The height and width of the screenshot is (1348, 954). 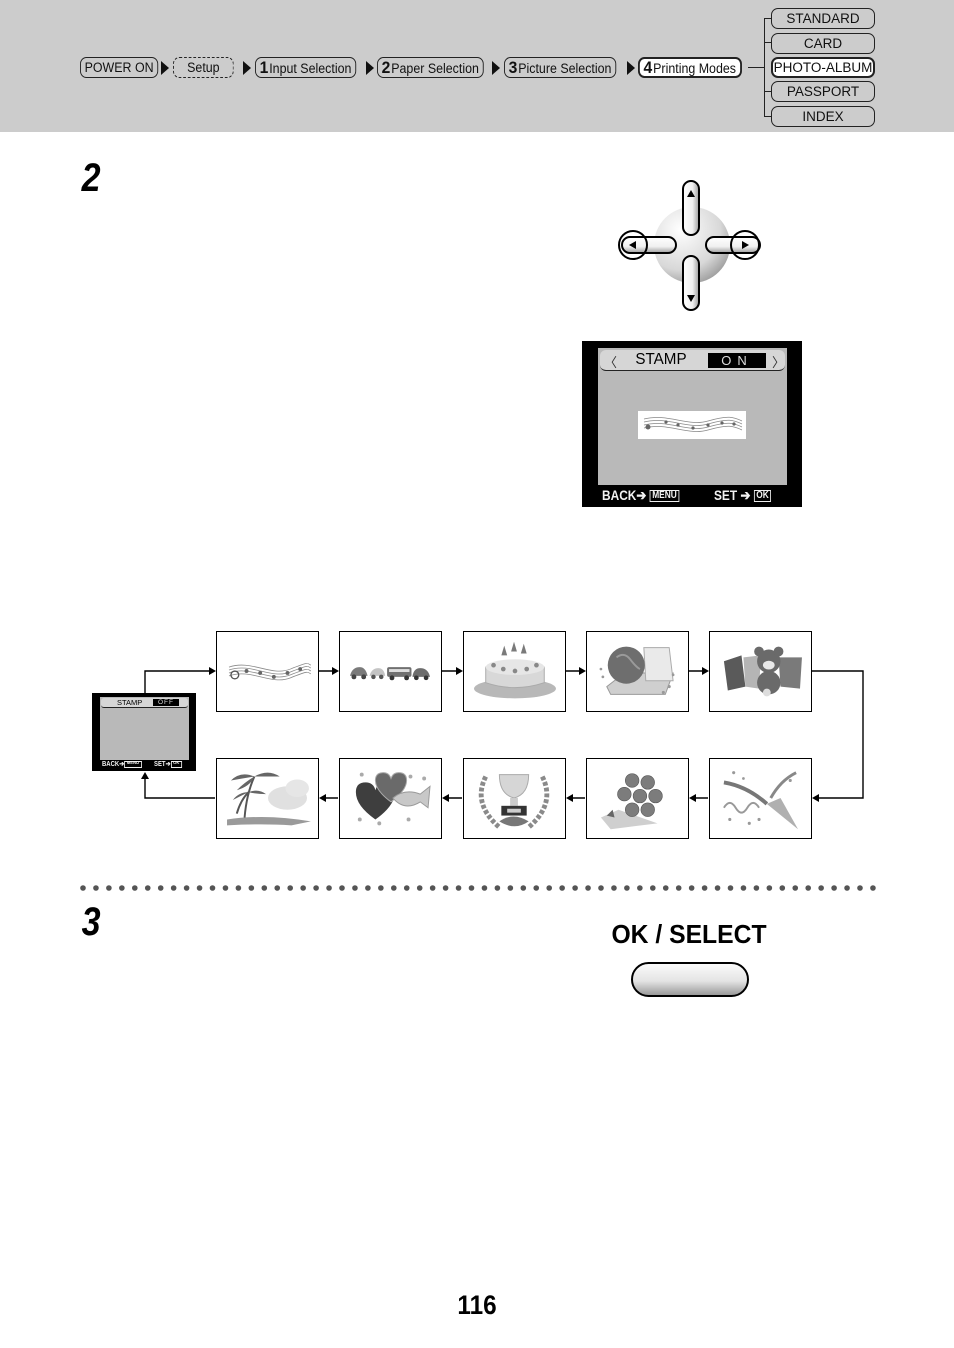 I want to click on breadcrumb-input-selection: 1Input Selection, so click(x=305, y=67).